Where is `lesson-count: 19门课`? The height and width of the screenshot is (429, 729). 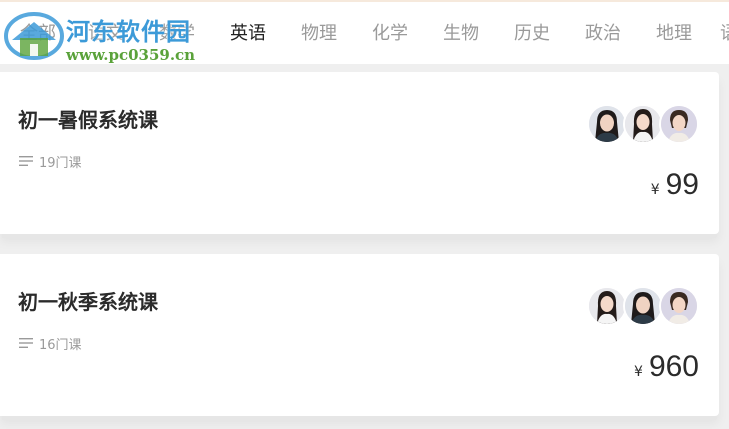
lesson-count: 19门课 is located at coordinates (60, 163).